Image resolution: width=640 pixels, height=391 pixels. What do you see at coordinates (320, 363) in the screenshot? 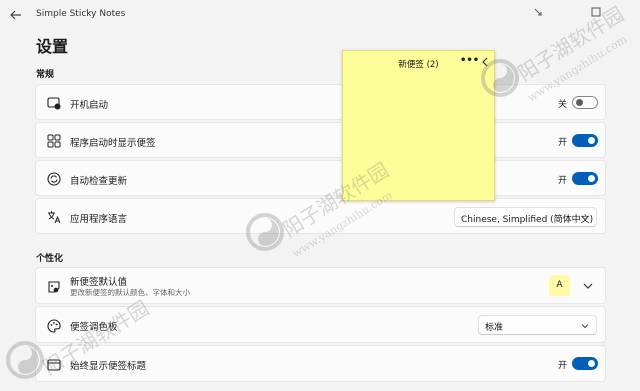
I see `setting-always-title: 始终显示便签标题 开` at bounding box center [320, 363].